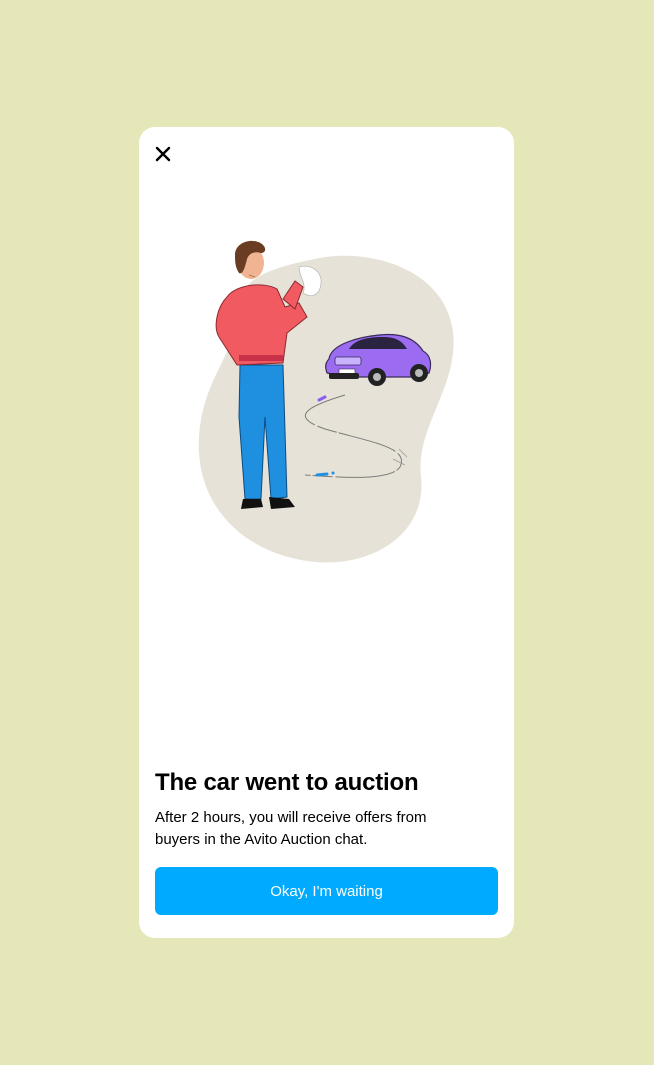 This screenshot has height=1065, width=654. What do you see at coordinates (326, 891) in the screenshot?
I see `confirm-button: Okay, I'm waiting` at bounding box center [326, 891].